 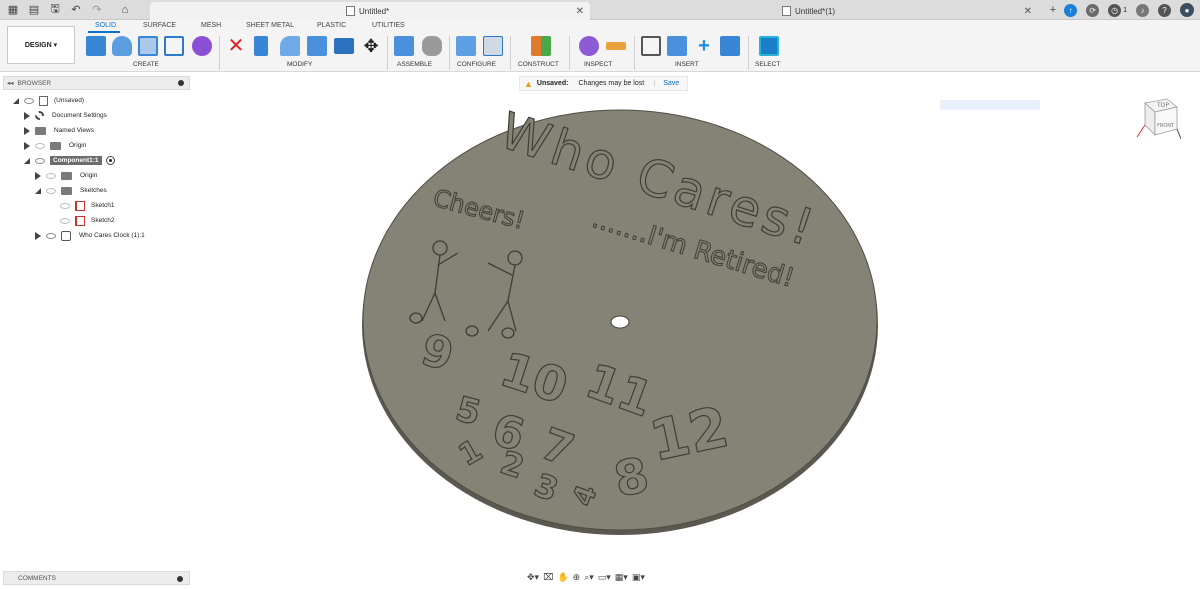 What do you see at coordinates (34, 10) in the screenshot?
I see `file-menu-icon: ▤` at bounding box center [34, 10].